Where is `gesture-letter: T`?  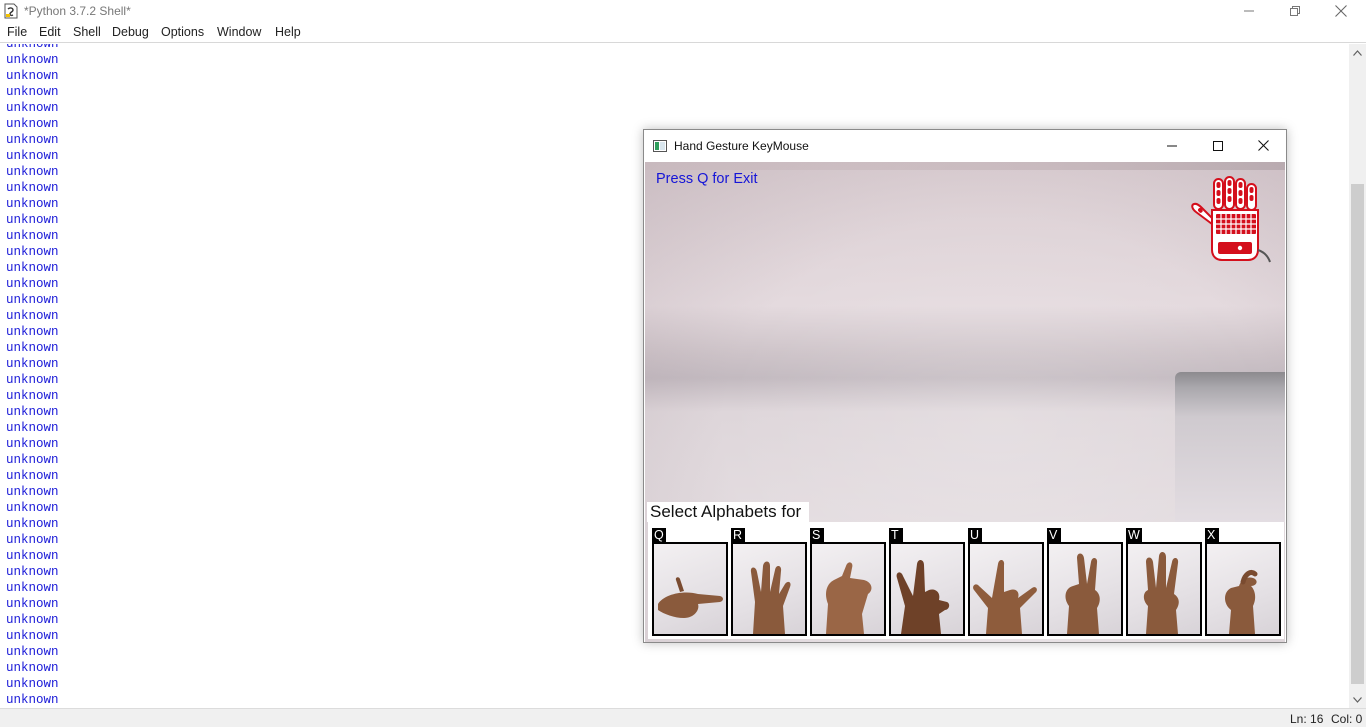 gesture-letter: T is located at coordinates (896, 535).